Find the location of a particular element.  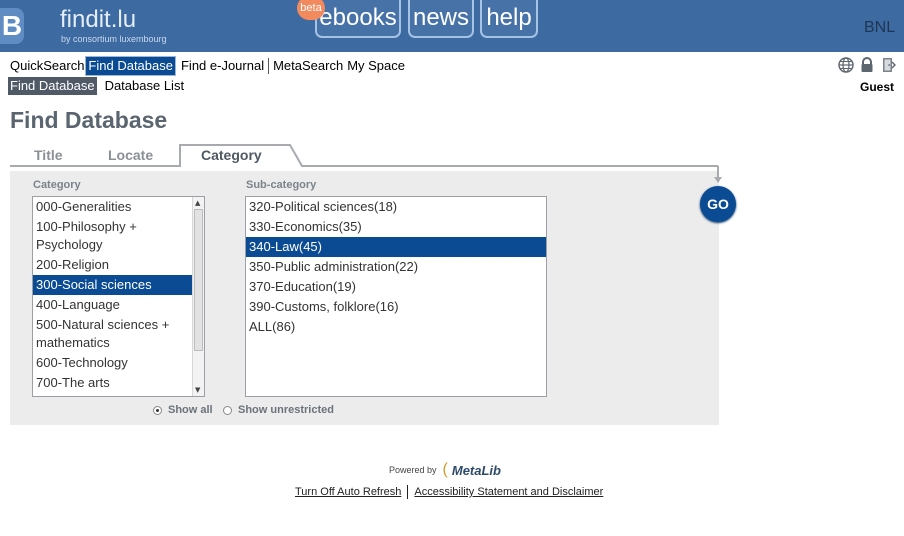

list-item-selected: 340-Law(45) is located at coordinates (396, 247).